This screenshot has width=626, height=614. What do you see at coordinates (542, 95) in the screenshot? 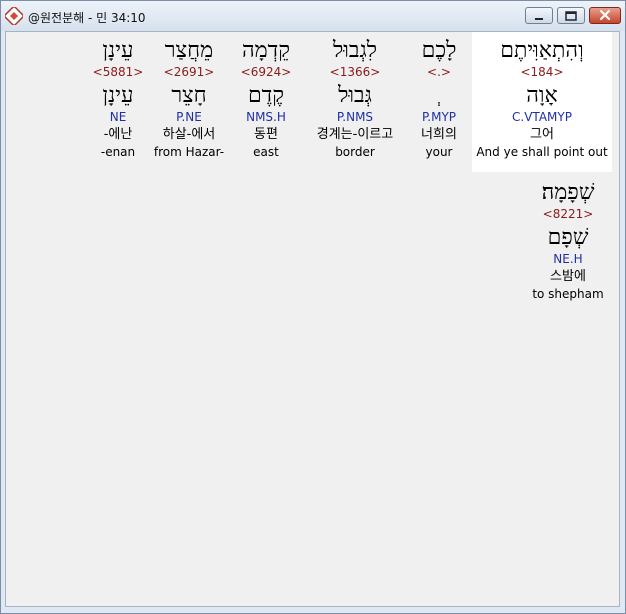
I see `root-word: אָוָה` at bounding box center [542, 95].